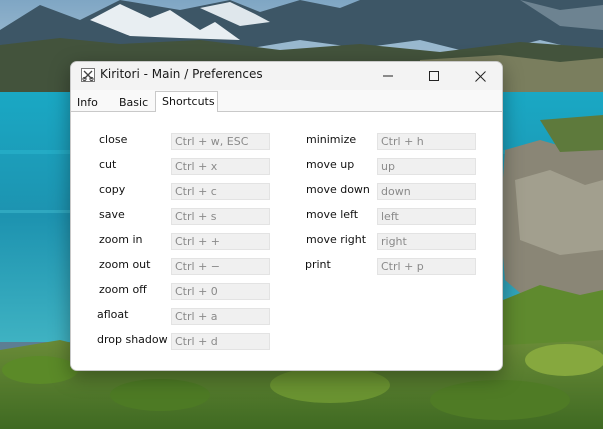 The image size is (603, 429). What do you see at coordinates (426, 241) in the screenshot?
I see `shortcut-field-move-right: right` at bounding box center [426, 241].